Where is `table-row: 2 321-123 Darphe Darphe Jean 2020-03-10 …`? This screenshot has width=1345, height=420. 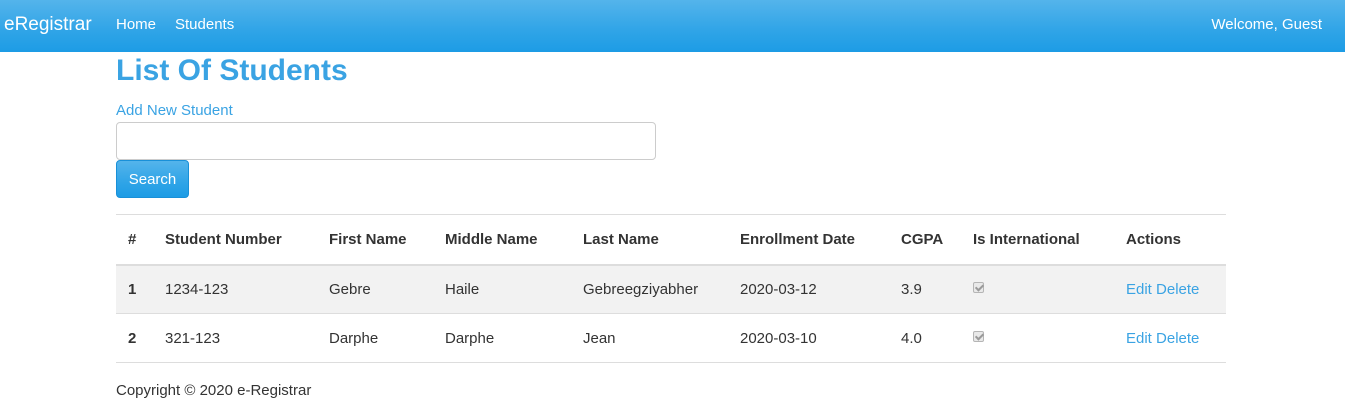
table-row: 2 321-123 Darphe Darphe Jean 2020-03-10 … is located at coordinates (671, 338).